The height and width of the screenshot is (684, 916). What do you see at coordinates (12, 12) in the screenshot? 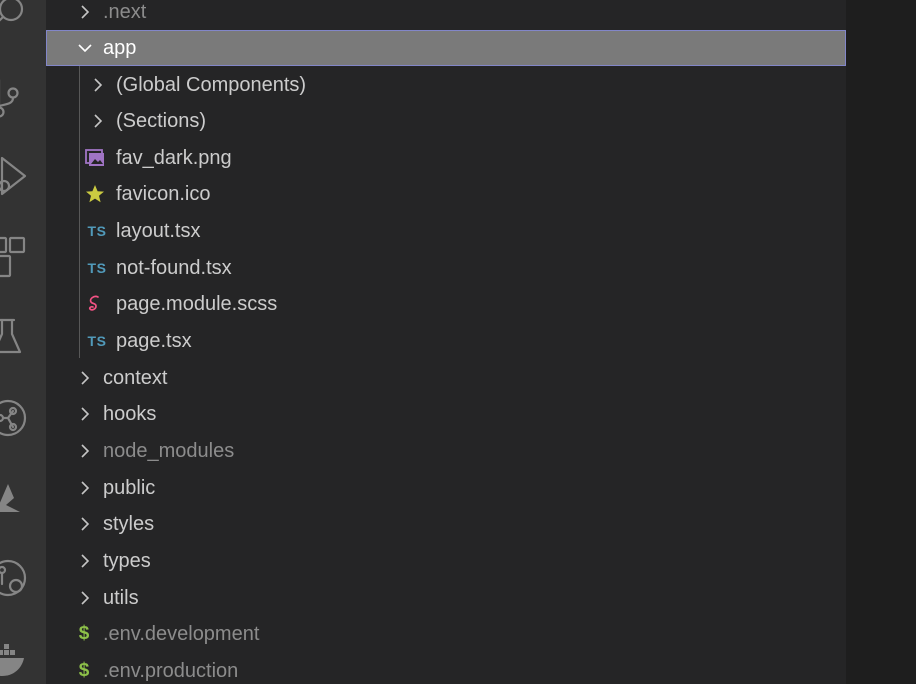
I see `search-icon` at bounding box center [12, 12].